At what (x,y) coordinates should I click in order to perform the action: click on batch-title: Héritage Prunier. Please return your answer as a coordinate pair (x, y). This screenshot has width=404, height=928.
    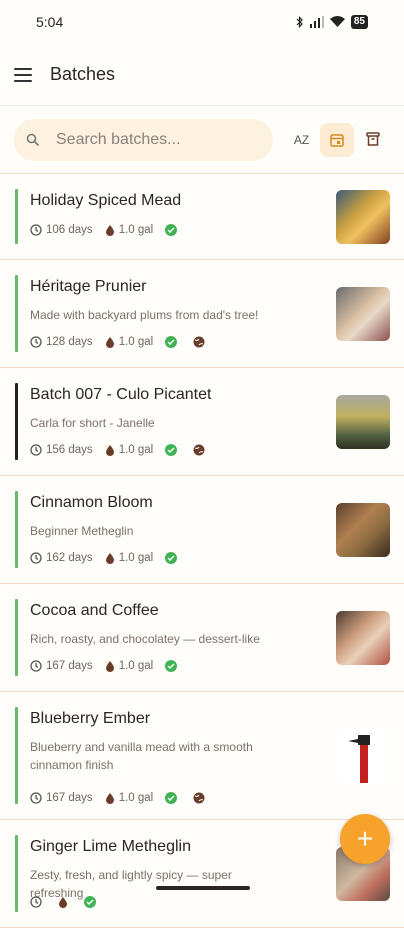
    Looking at the image, I should click on (88, 286).